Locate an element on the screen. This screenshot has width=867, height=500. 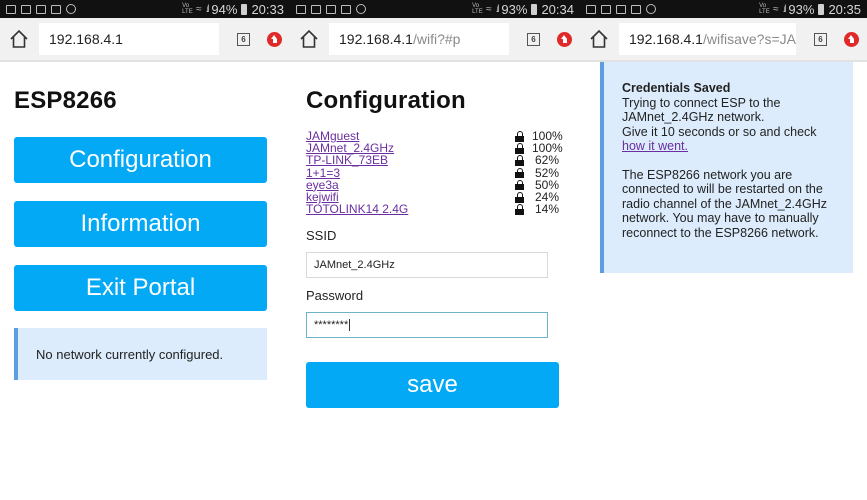
information-button: Information is located at coordinates (140, 224).